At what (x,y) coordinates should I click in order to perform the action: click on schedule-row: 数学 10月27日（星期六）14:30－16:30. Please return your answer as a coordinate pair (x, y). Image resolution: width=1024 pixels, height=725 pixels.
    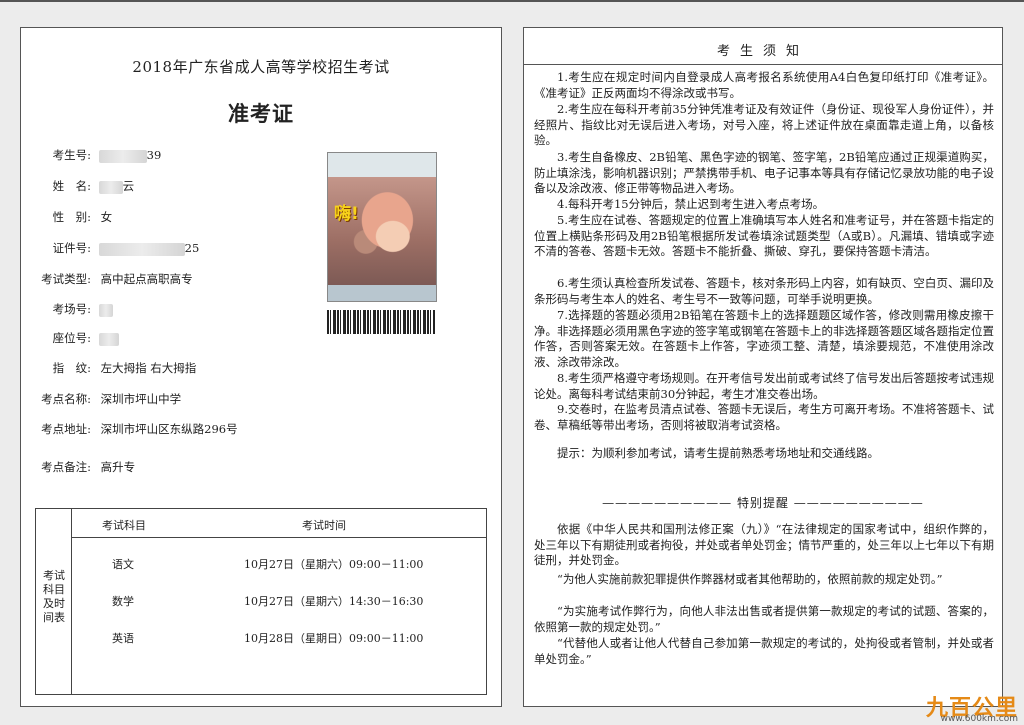
    Looking at the image, I should click on (279, 603).